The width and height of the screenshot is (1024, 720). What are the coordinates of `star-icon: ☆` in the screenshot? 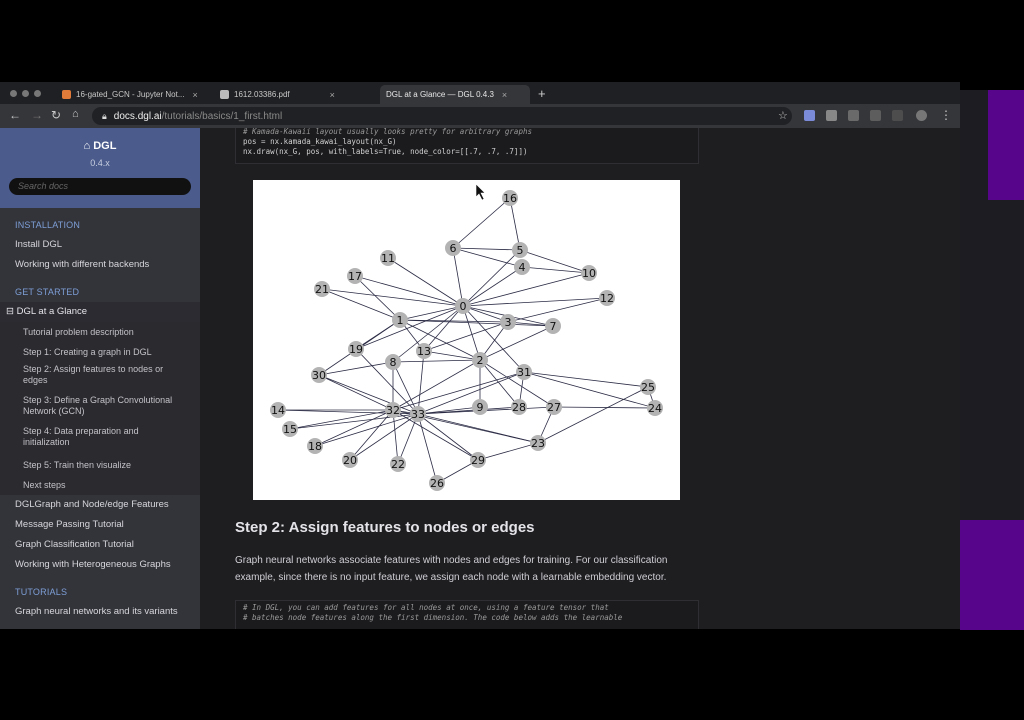 It's located at (783, 115).